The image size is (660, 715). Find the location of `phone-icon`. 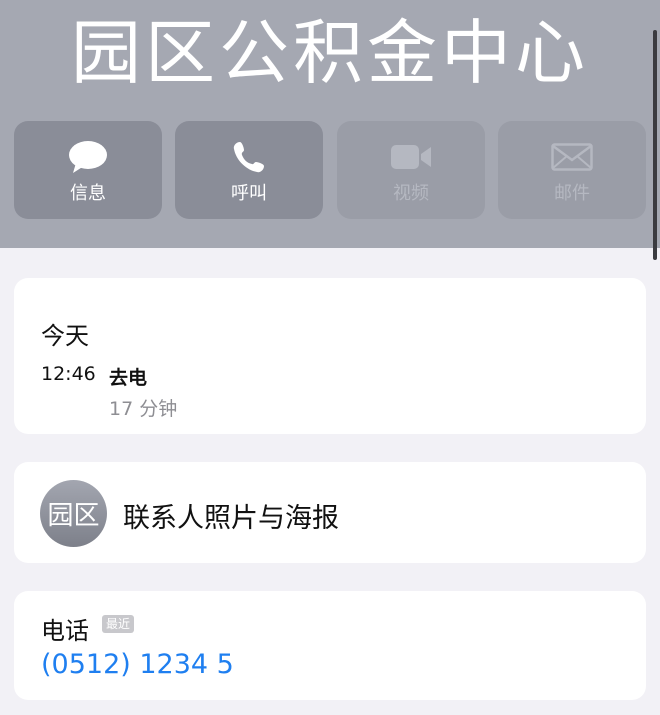

phone-icon is located at coordinates (249, 157).